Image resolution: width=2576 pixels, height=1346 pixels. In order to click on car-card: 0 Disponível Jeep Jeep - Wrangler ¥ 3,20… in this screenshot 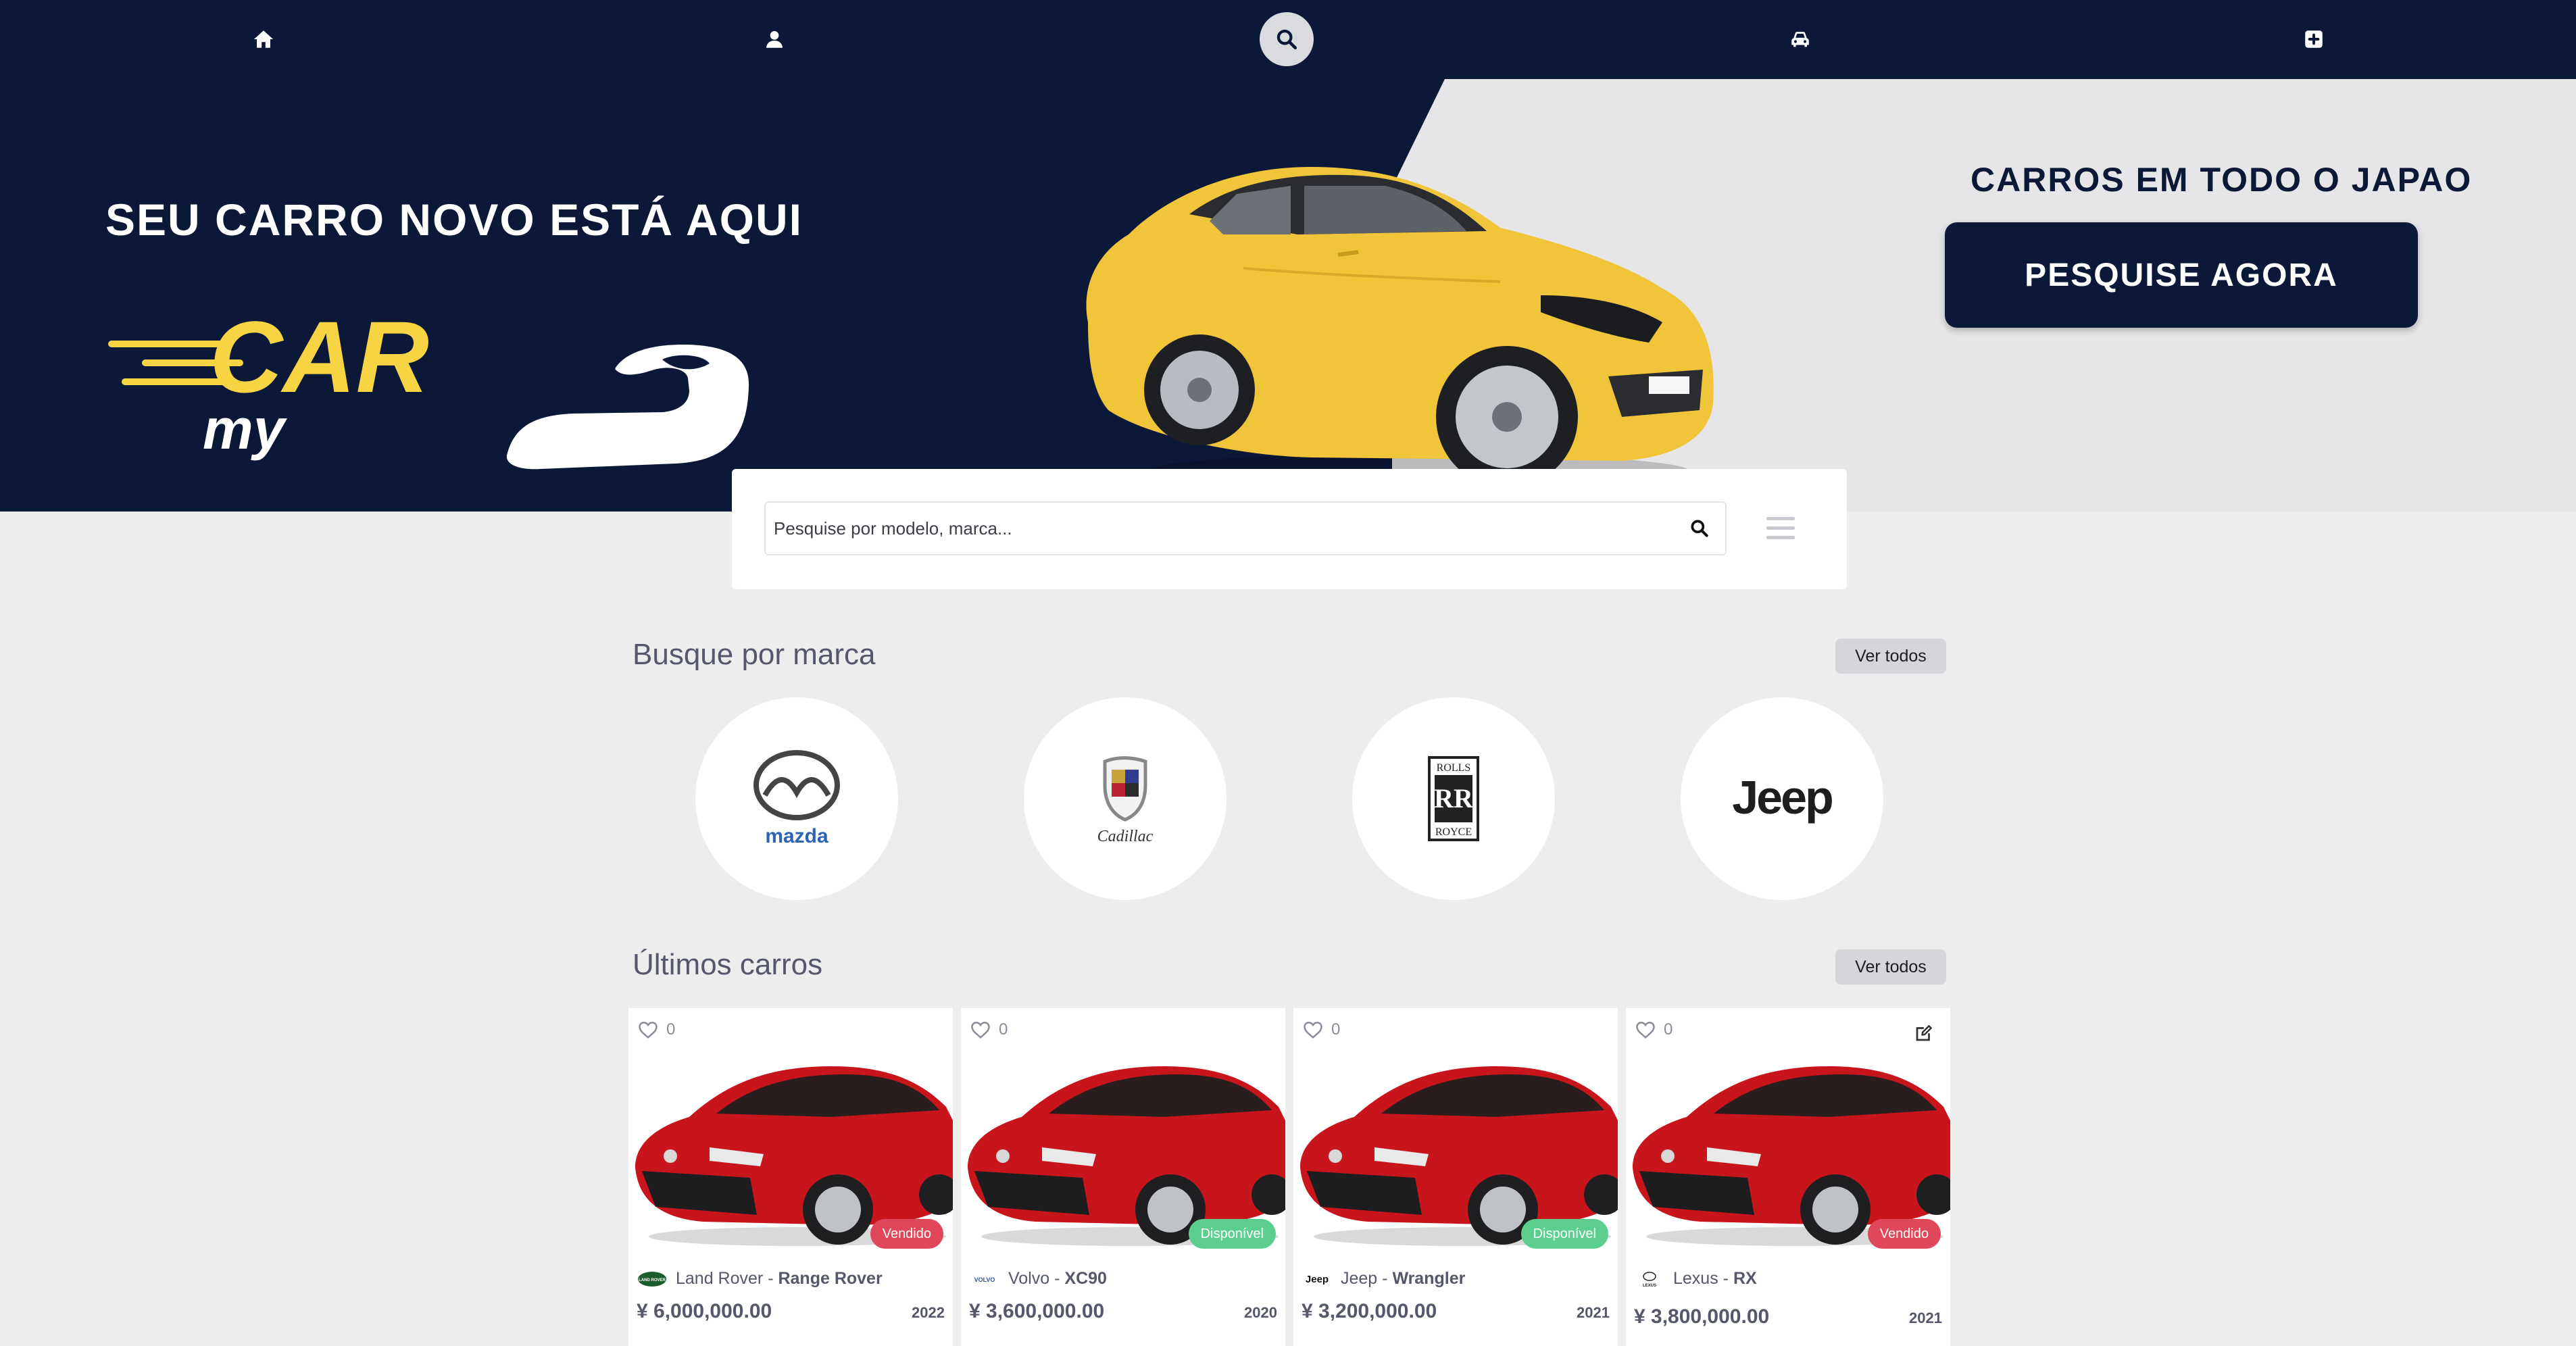, I will do `click(1456, 1177)`.